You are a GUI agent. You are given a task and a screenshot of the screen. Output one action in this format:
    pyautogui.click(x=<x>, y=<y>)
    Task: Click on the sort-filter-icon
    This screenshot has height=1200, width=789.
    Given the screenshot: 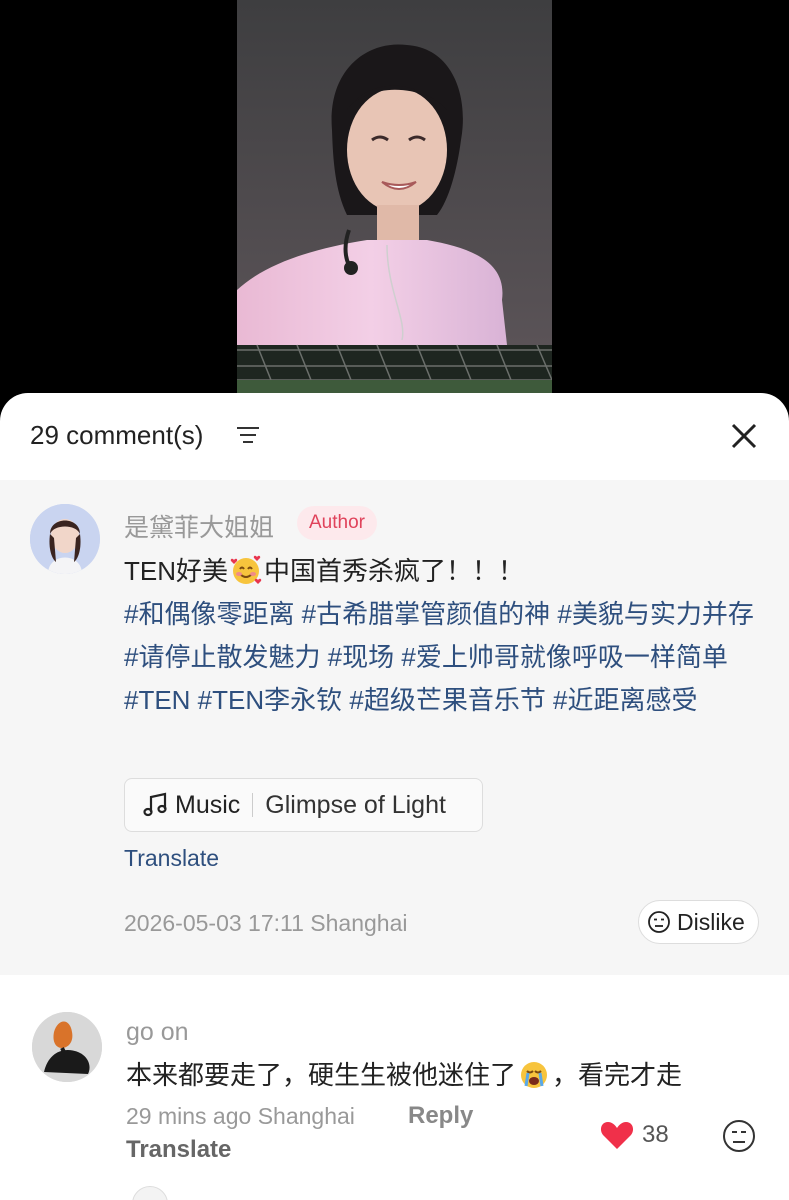 What is the action you would take?
    pyautogui.click(x=248, y=435)
    